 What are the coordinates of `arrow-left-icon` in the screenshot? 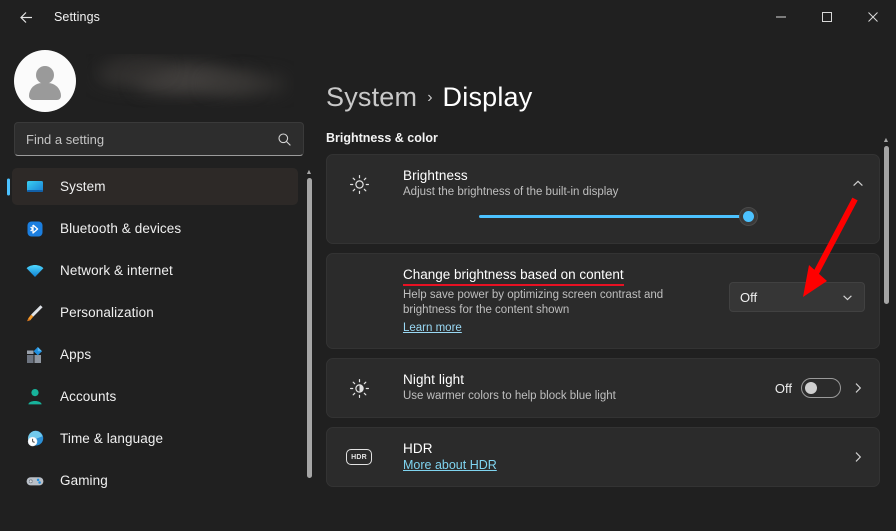 It's located at (25, 17).